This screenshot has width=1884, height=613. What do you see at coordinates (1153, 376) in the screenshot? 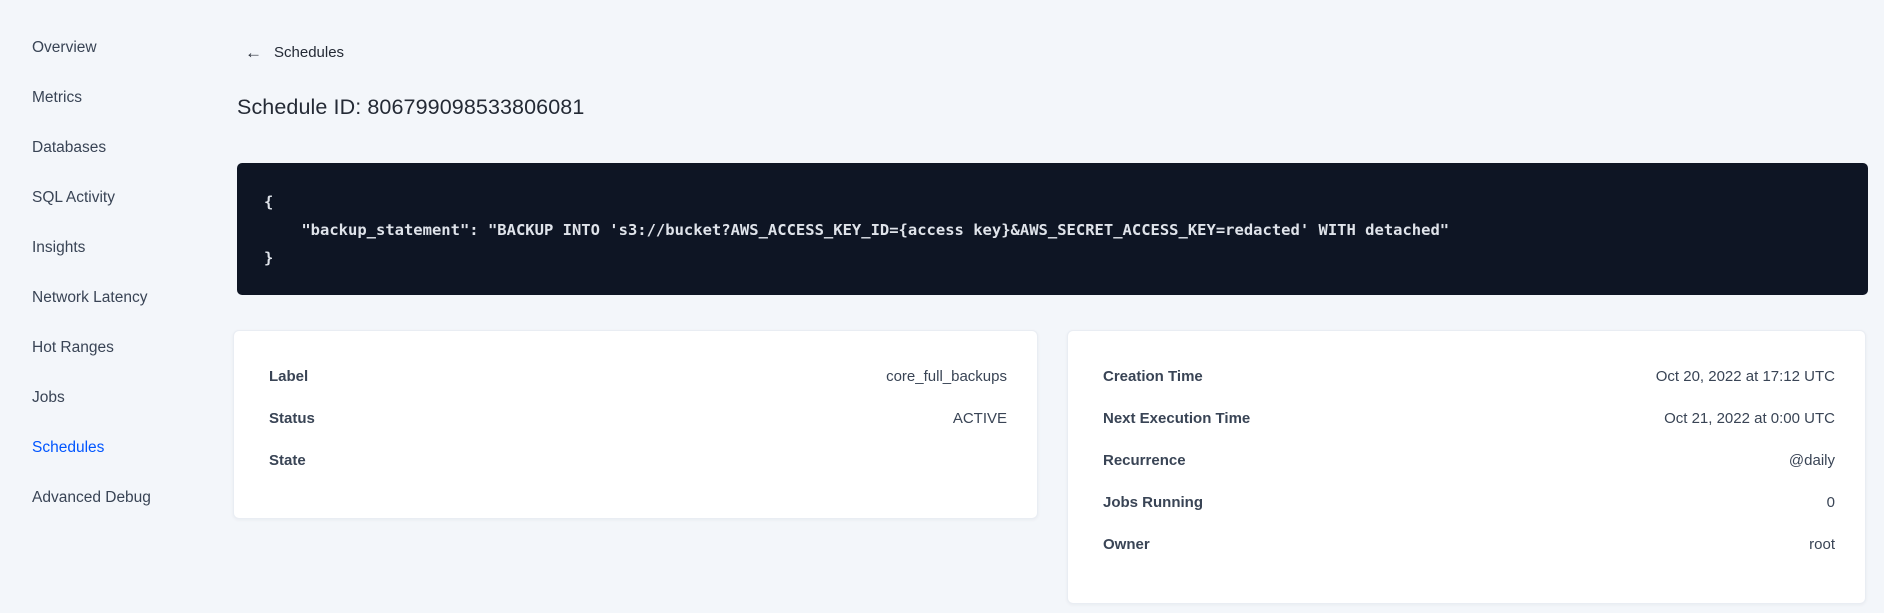
I see `row-label: Creation Time` at bounding box center [1153, 376].